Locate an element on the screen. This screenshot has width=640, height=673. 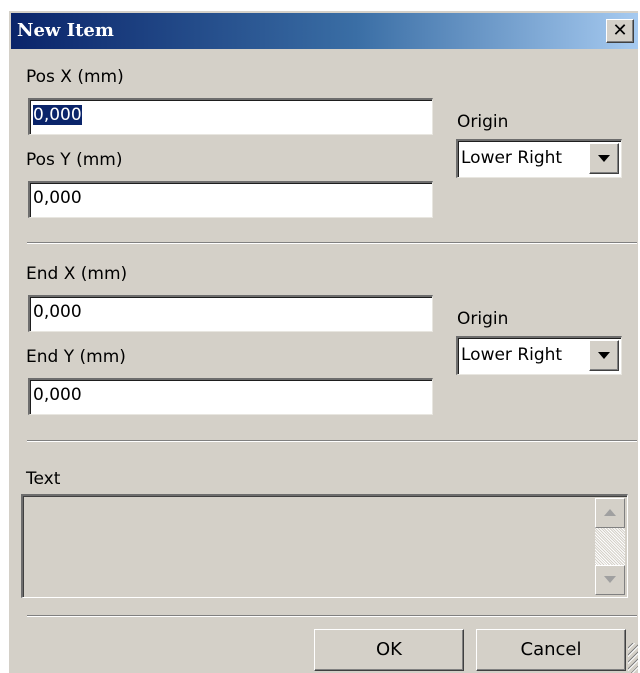
scroll-down-arrow-icon is located at coordinates (610, 580).